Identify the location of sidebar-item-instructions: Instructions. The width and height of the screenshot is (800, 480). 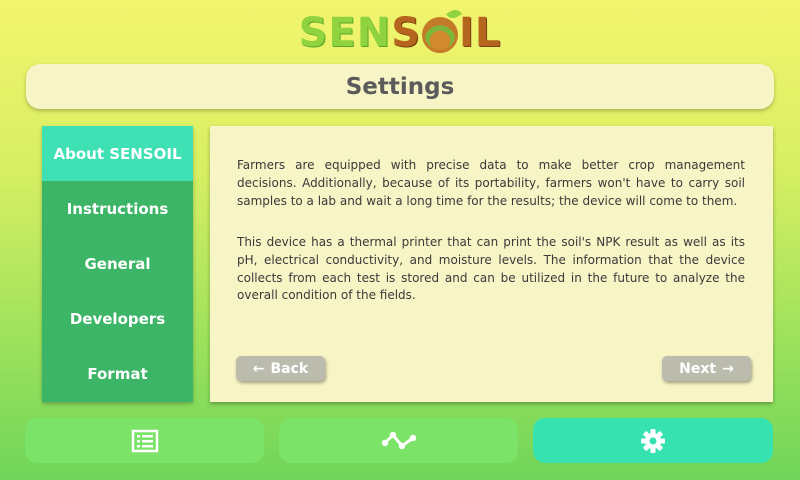
(117, 208).